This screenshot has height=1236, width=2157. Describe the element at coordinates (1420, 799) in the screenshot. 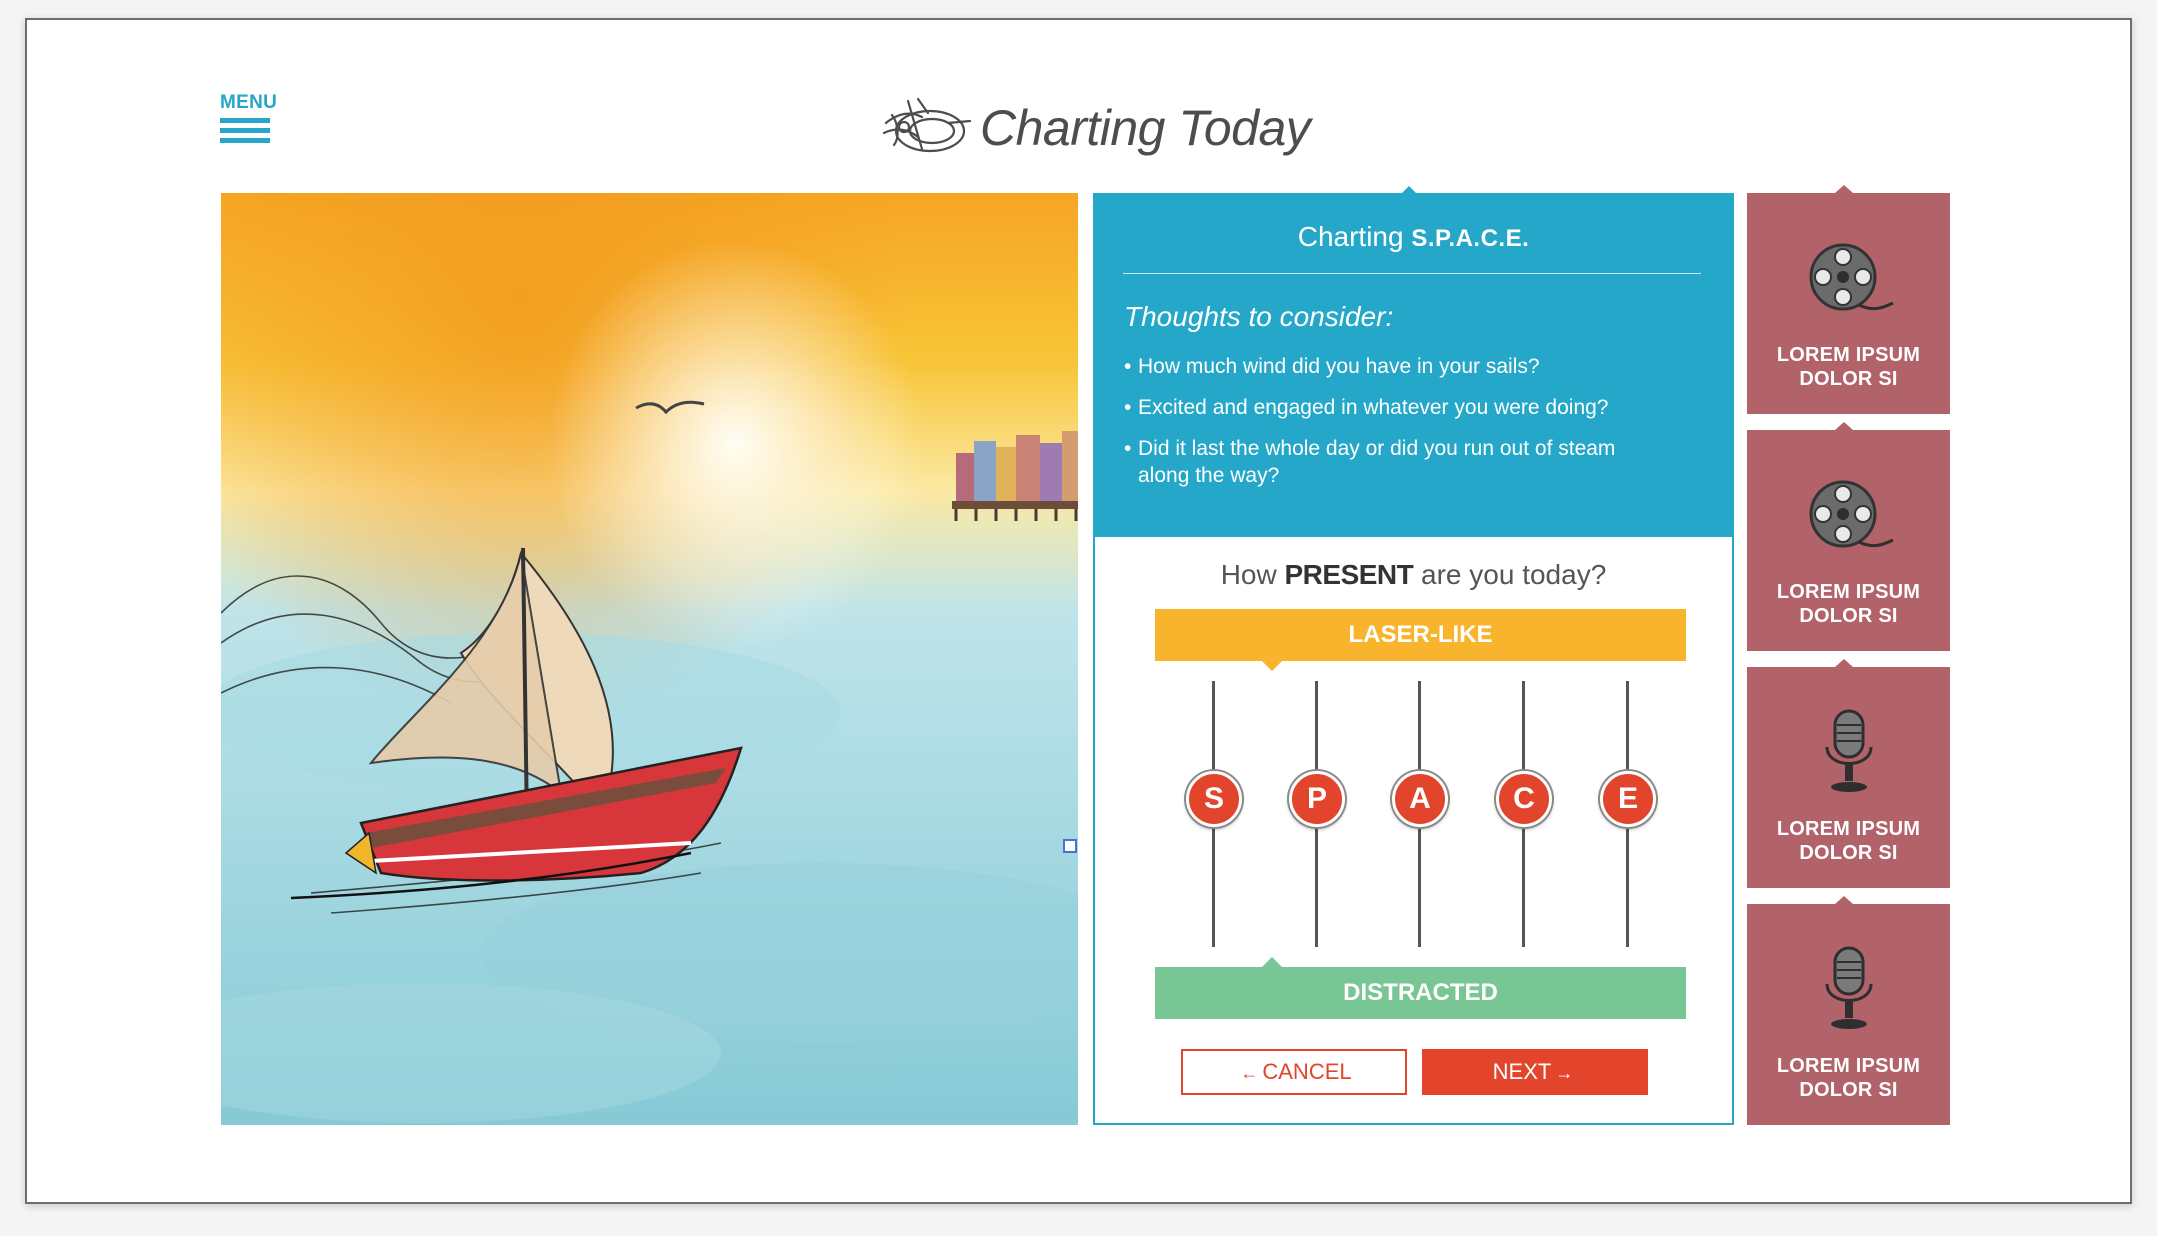

I see `slider-knob-a: A` at that location.